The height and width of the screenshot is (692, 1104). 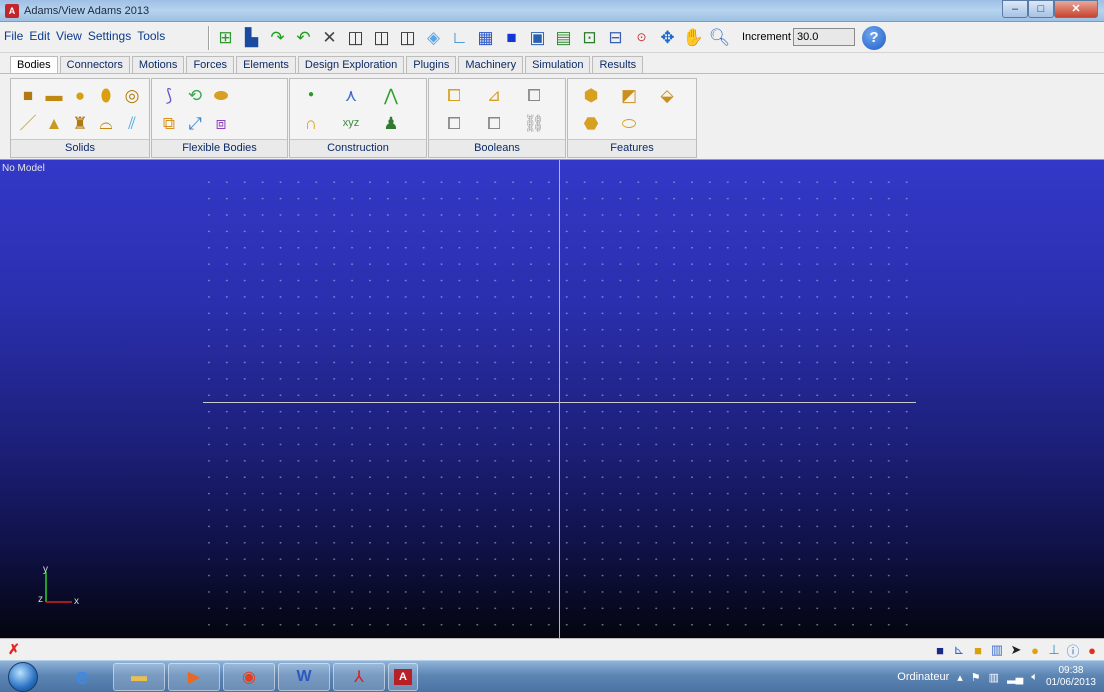 What do you see at coordinates (976, 677) in the screenshot?
I see `action-center-icon: ⚑` at bounding box center [976, 677].